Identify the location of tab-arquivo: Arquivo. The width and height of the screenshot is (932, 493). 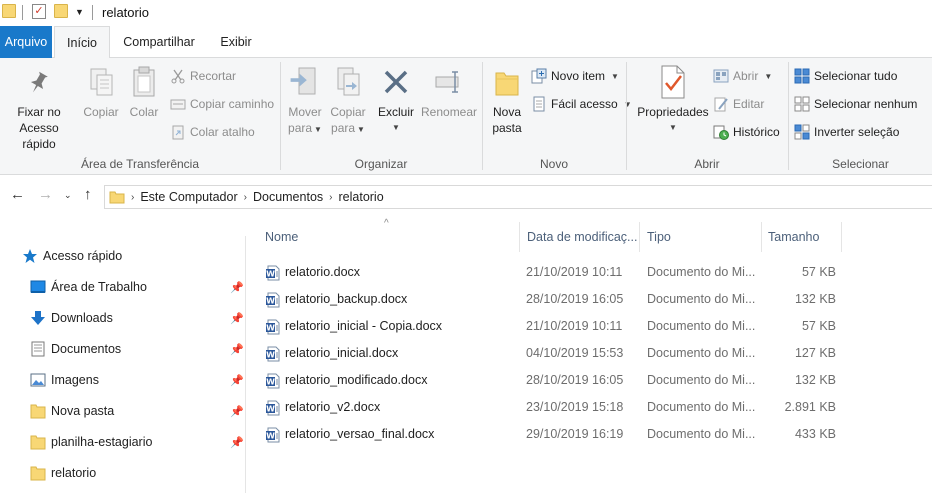
(26, 42).